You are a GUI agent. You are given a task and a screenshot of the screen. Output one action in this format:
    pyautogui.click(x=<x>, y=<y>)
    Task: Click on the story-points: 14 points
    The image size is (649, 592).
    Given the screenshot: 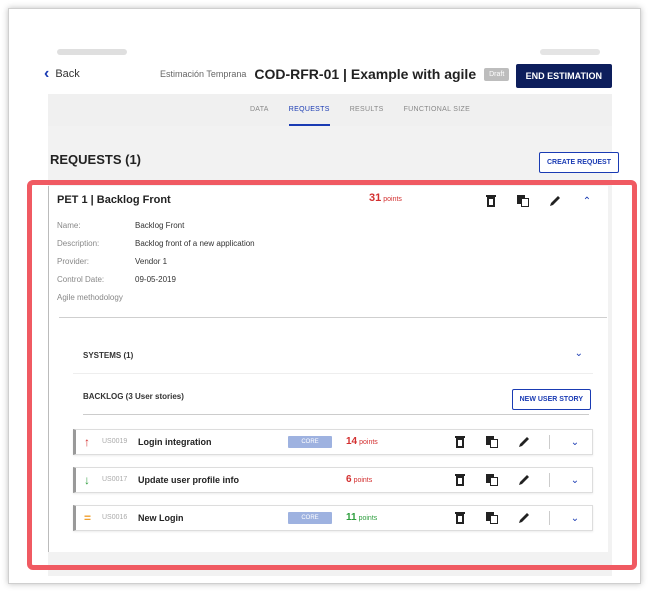 What is the action you would take?
    pyautogui.click(x=362, y=441)
    